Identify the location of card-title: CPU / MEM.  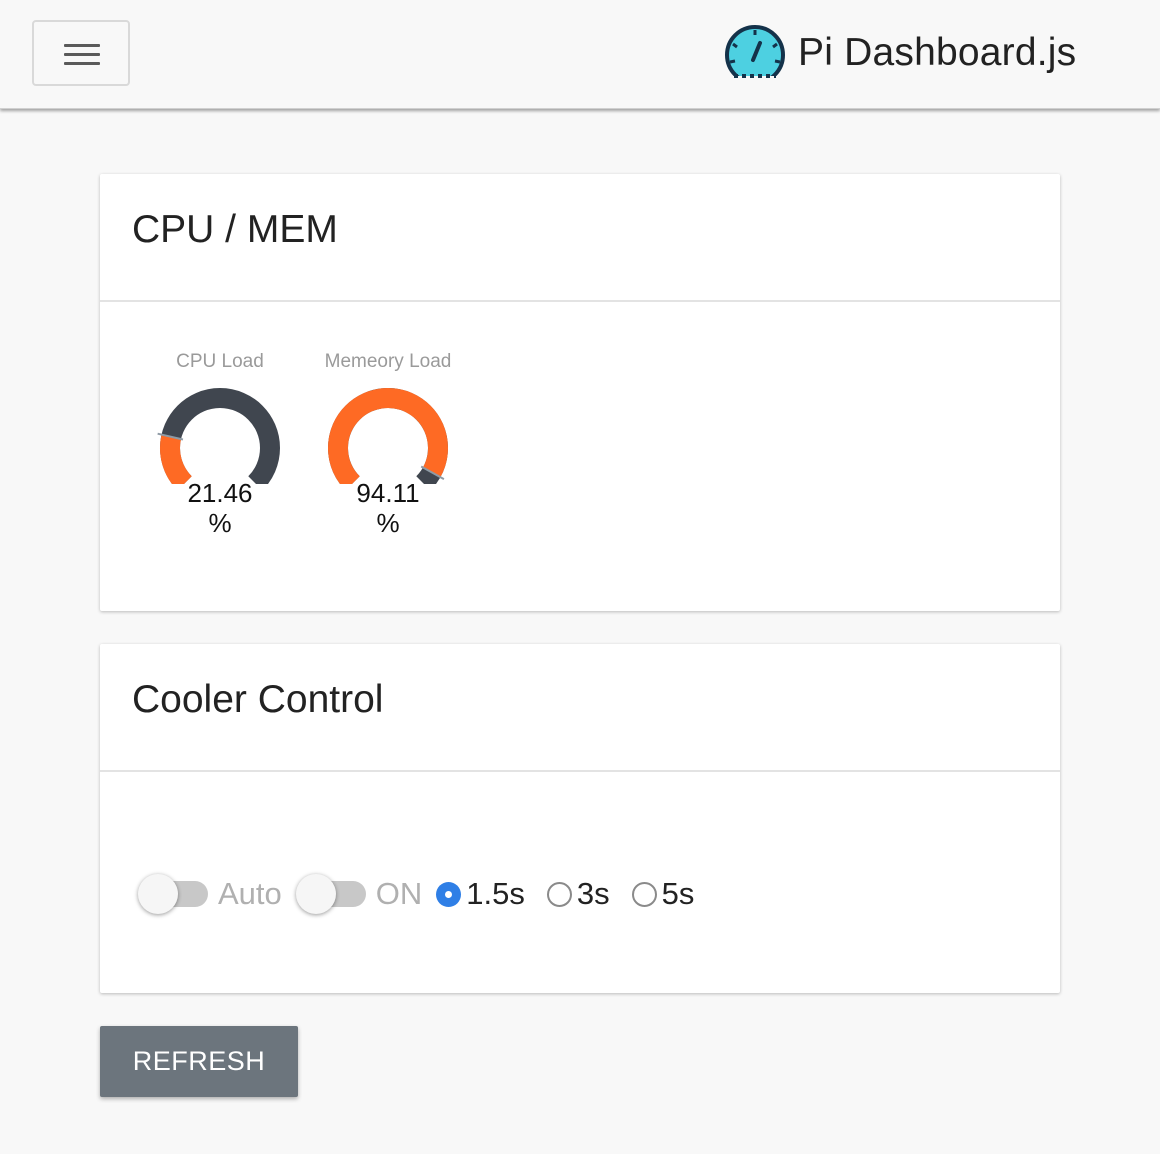
(235, 229).